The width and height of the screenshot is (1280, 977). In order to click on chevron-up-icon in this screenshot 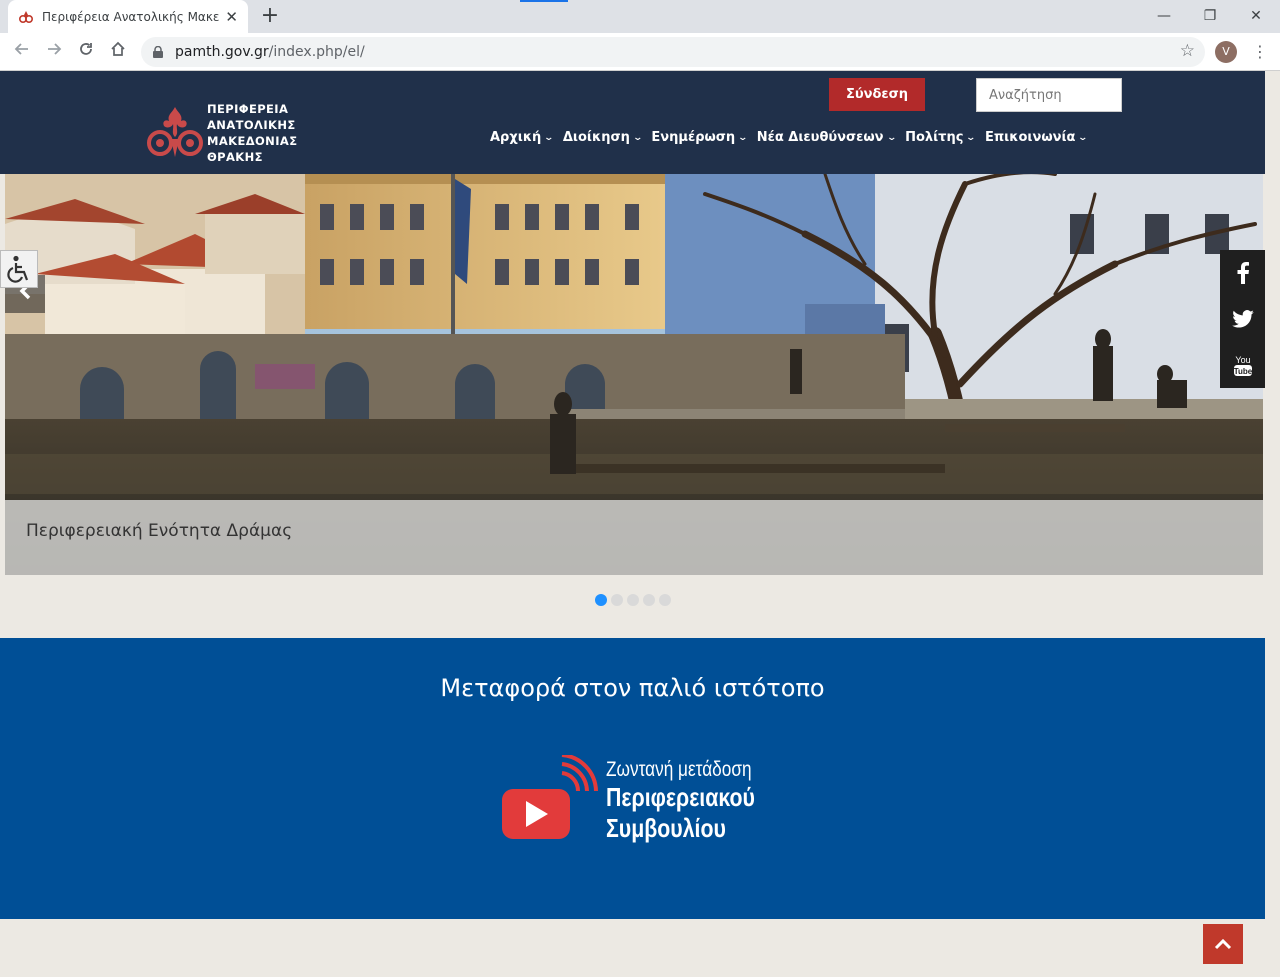, I will do `click(1223, 944)`.